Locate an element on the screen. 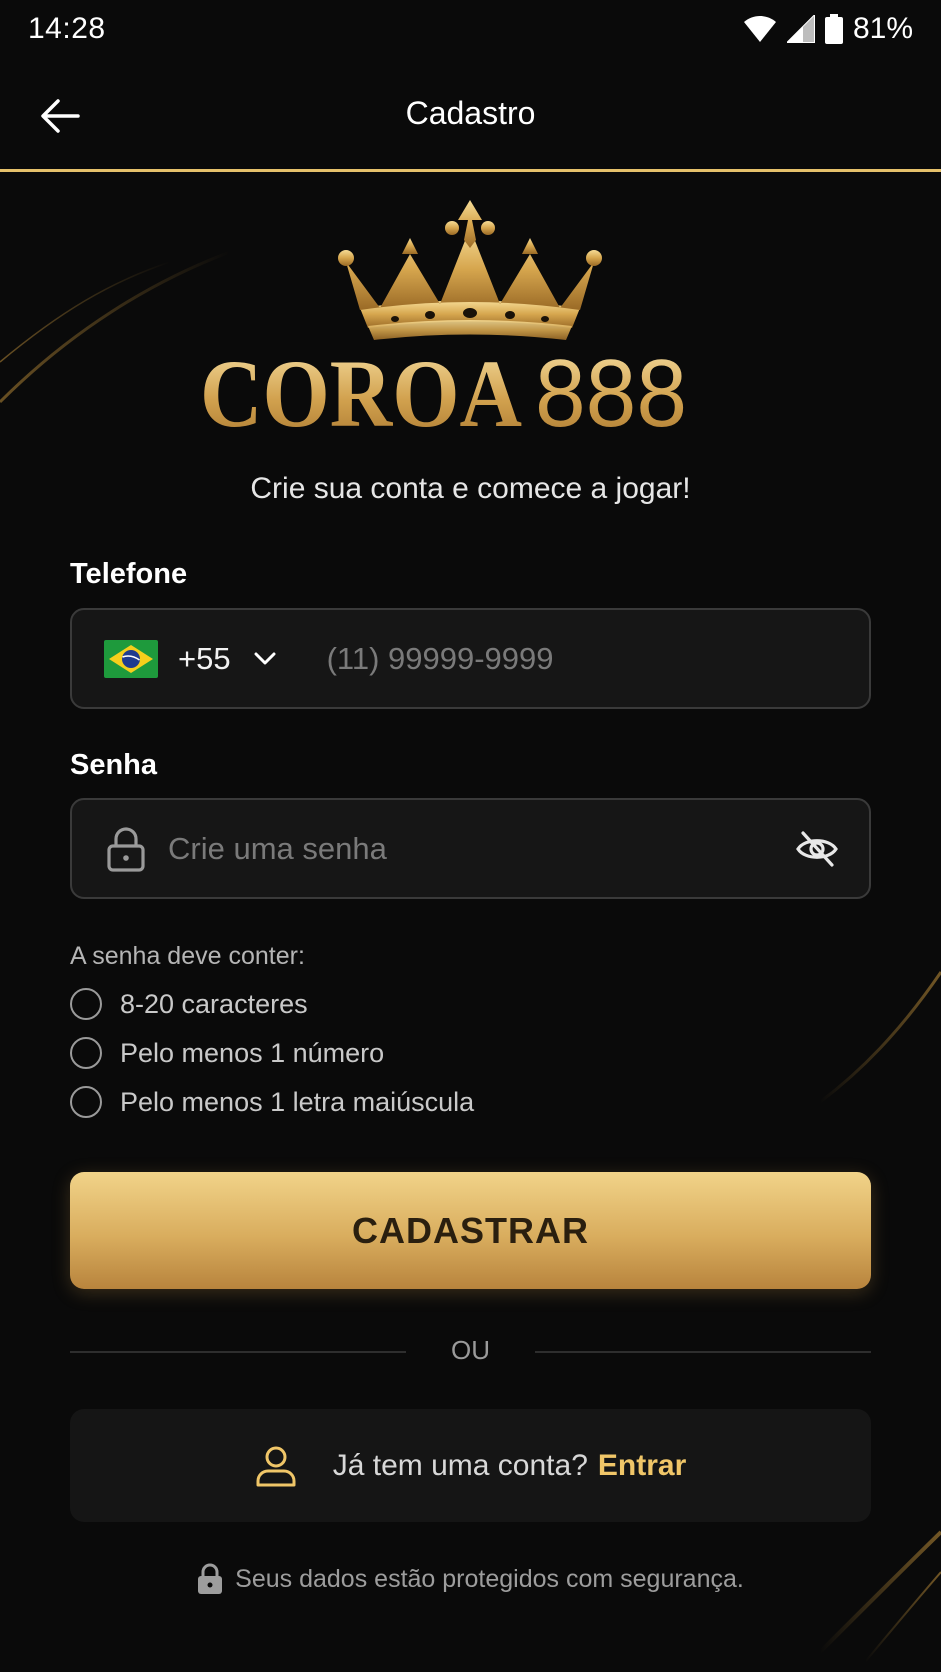 This screenshot has height=1672, width=941. password-label: Senha is located at coordinates (114, 765).